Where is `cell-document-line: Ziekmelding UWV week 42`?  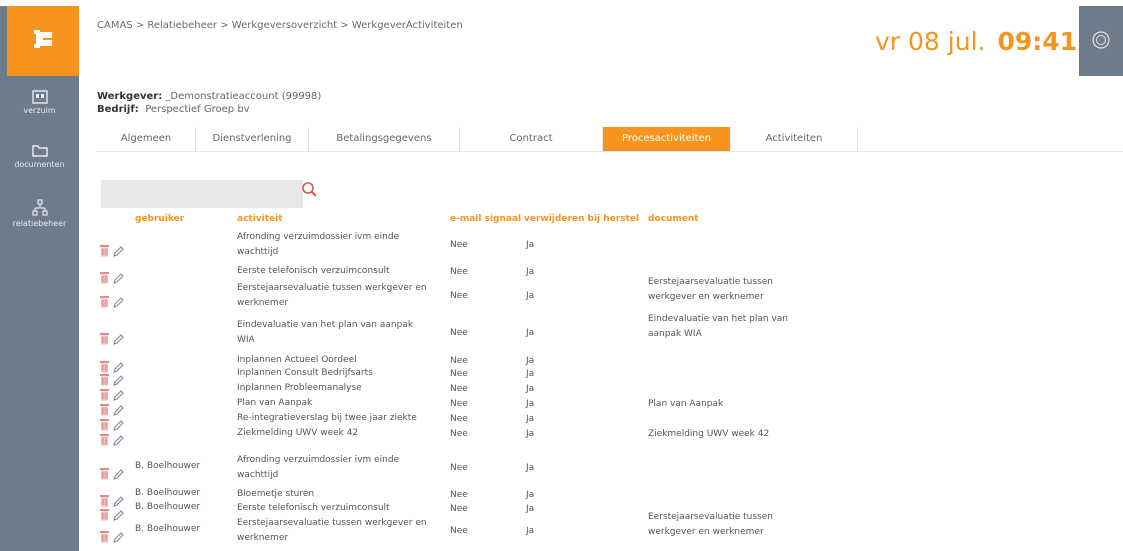
cell-document-line: Ziekmelding UWV week 42 is located at coordinates (709, 434).